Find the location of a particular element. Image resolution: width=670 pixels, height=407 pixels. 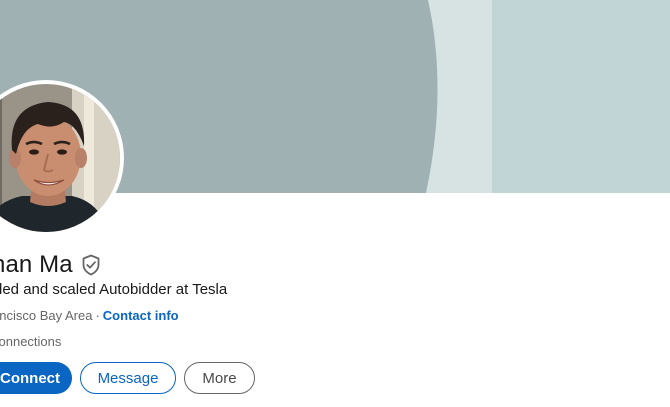

contact-info-link: Contact info is located at coordinates (141, 315).